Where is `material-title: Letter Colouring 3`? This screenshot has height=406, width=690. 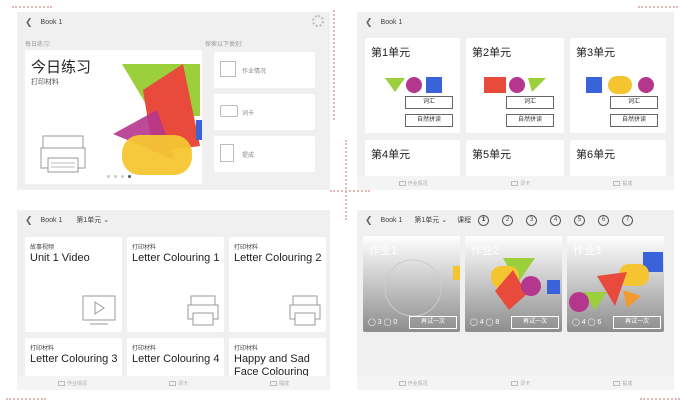
material-title: Letter Colouring 3 is located at coordinates (74, 359).